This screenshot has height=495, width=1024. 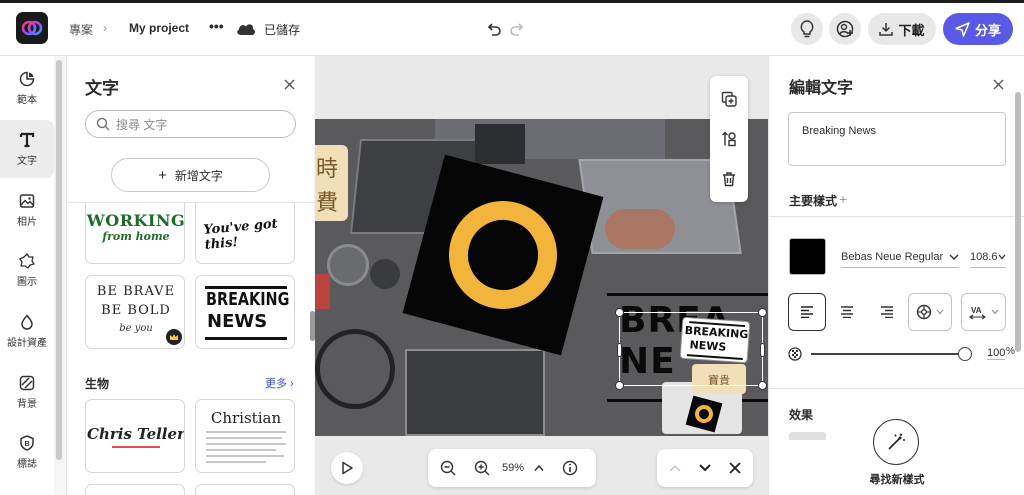 What do you see at coordinates (807, 436) in the screenshot?
I see `effect-thumbnail` at bounding box center [807, 436].